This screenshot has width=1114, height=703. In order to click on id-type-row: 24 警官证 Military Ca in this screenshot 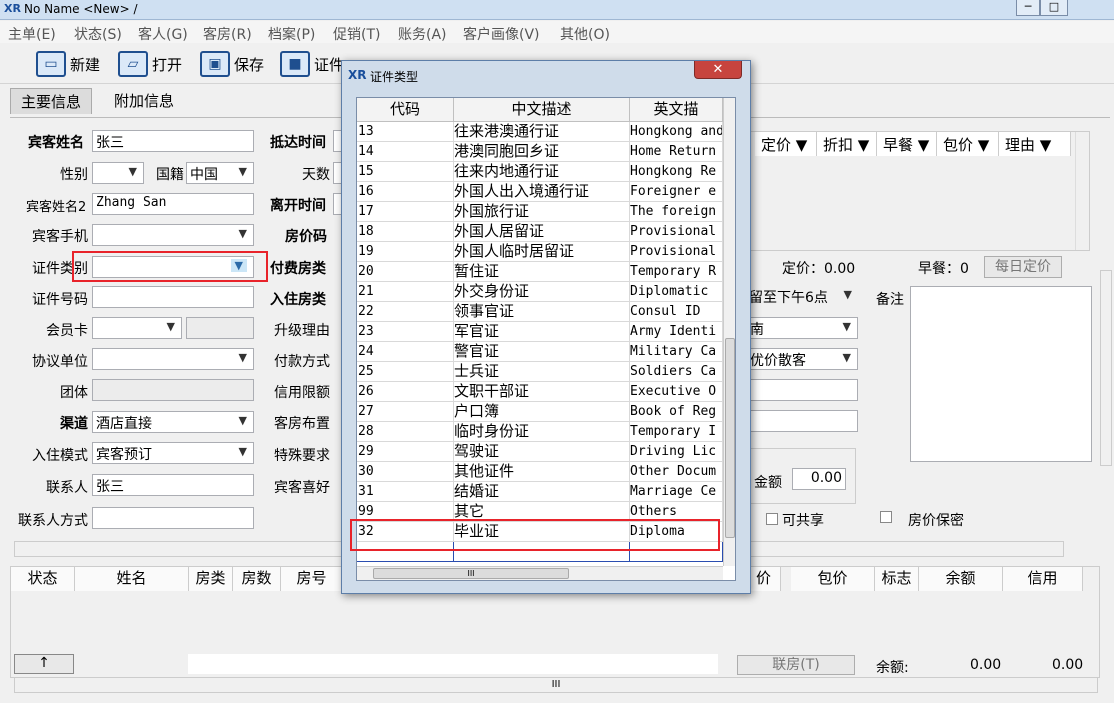, I will do `click(540, 352)`.